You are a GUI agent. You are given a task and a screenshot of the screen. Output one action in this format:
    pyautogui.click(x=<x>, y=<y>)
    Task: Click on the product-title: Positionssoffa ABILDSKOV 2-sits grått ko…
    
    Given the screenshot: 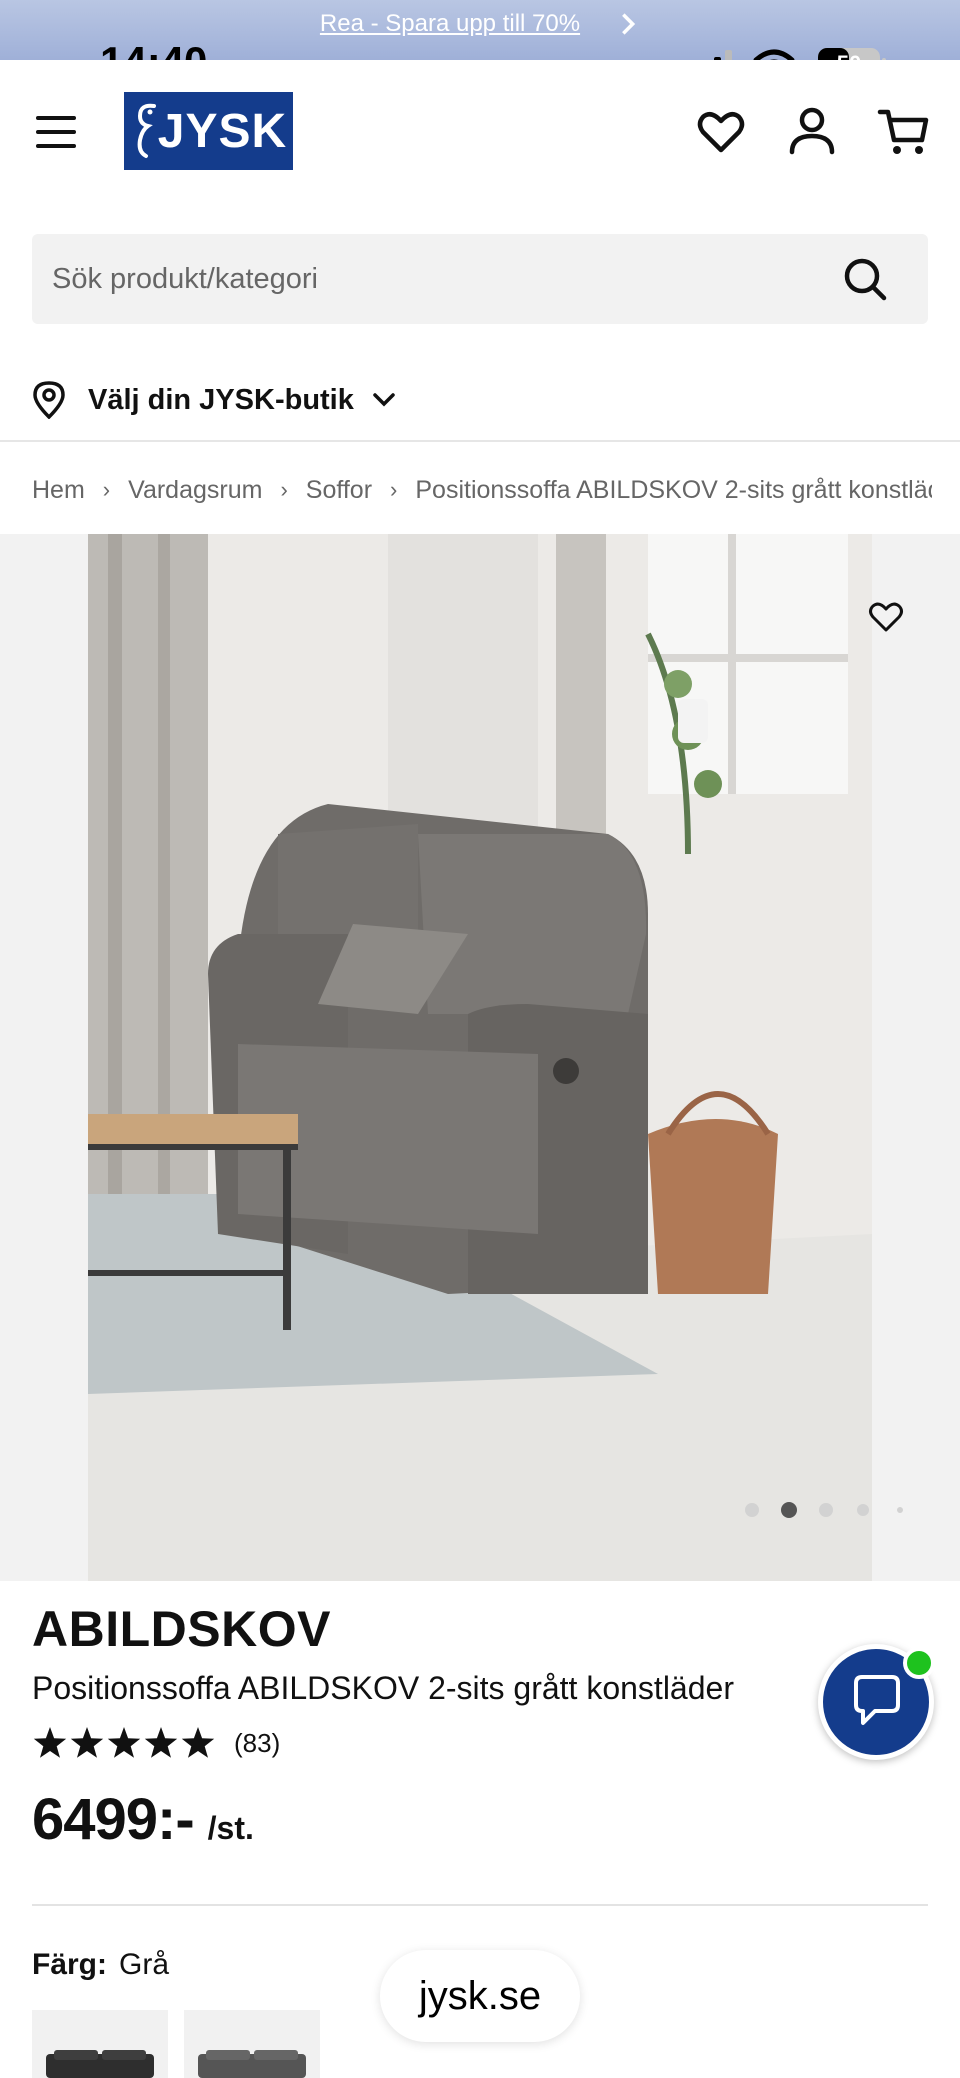 What is the action you would take?
    pyautogui.click(x=383, y=1688)
    